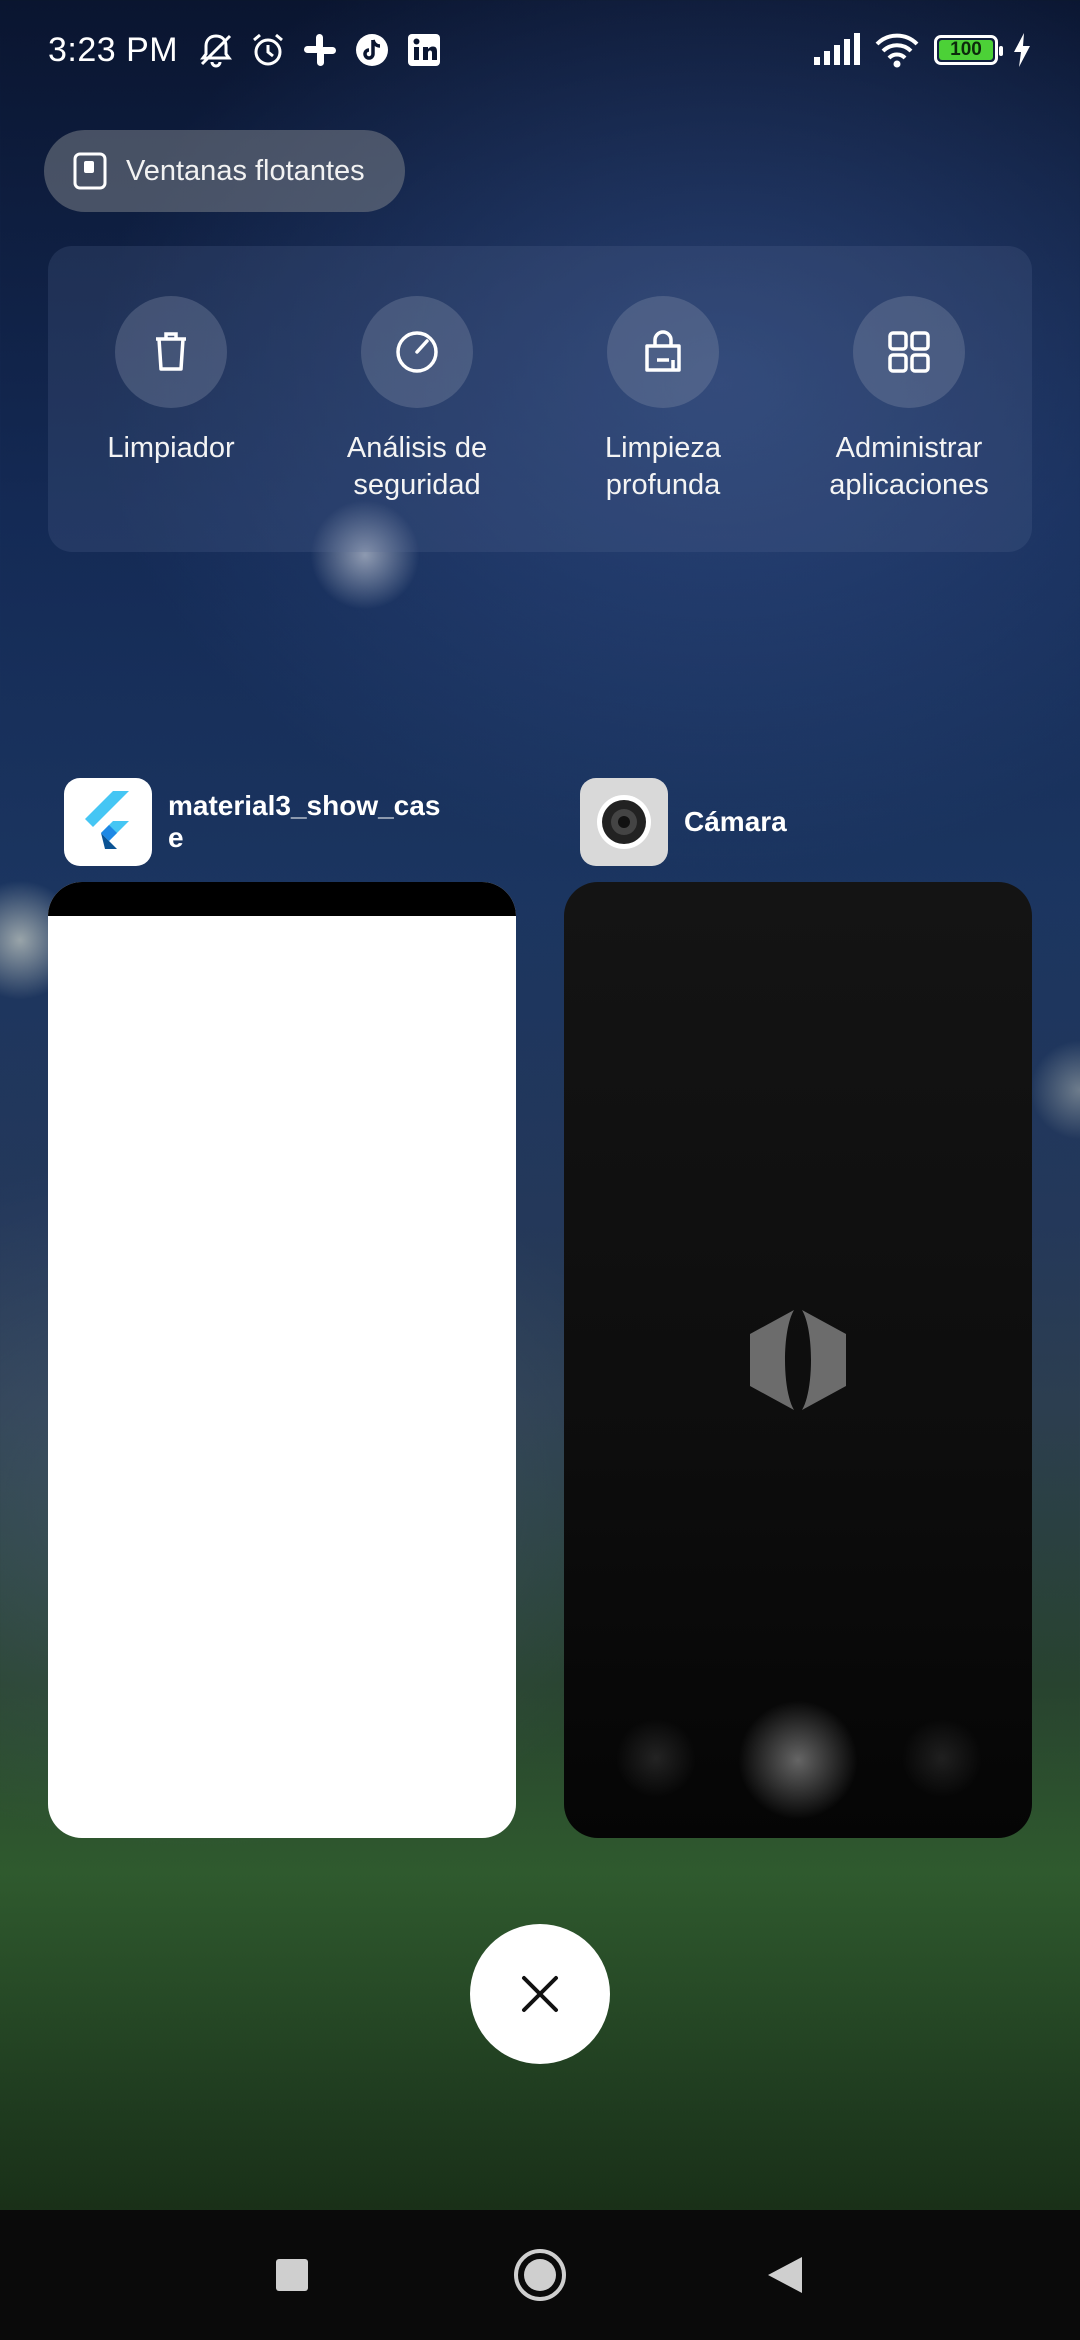 The image size is (1080, 2340). Describe the element at coordinates (663, 466) in the screenshot. I see `tool-label: Limpieza profunda` at that location.